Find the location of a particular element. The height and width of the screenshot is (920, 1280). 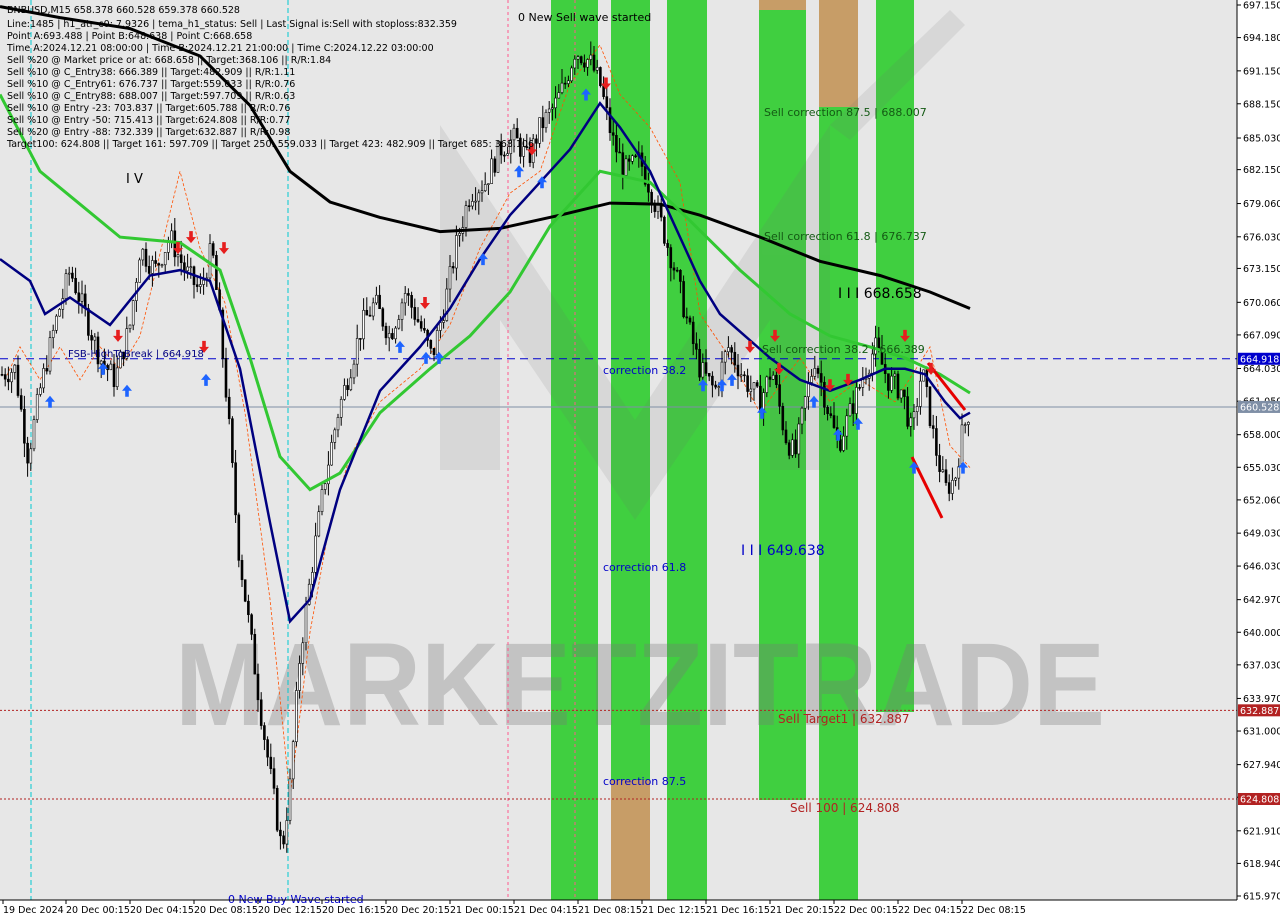

y-tick-label: 688.150 is located at coordinates (1261, 104).